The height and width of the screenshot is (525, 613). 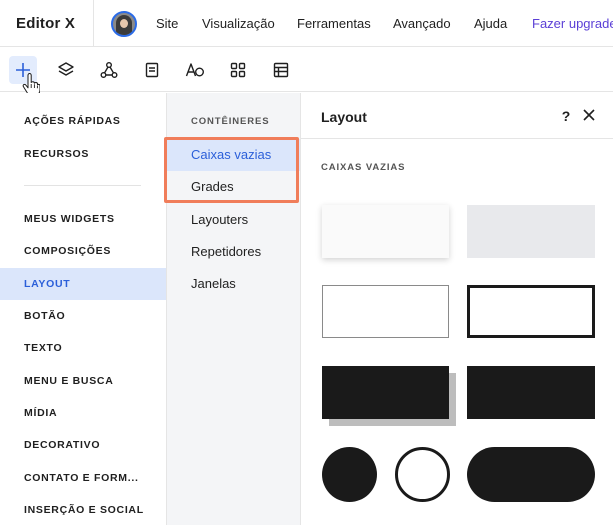 I want to click on menu-avancado: Avançado, so click(x=422, y=23).